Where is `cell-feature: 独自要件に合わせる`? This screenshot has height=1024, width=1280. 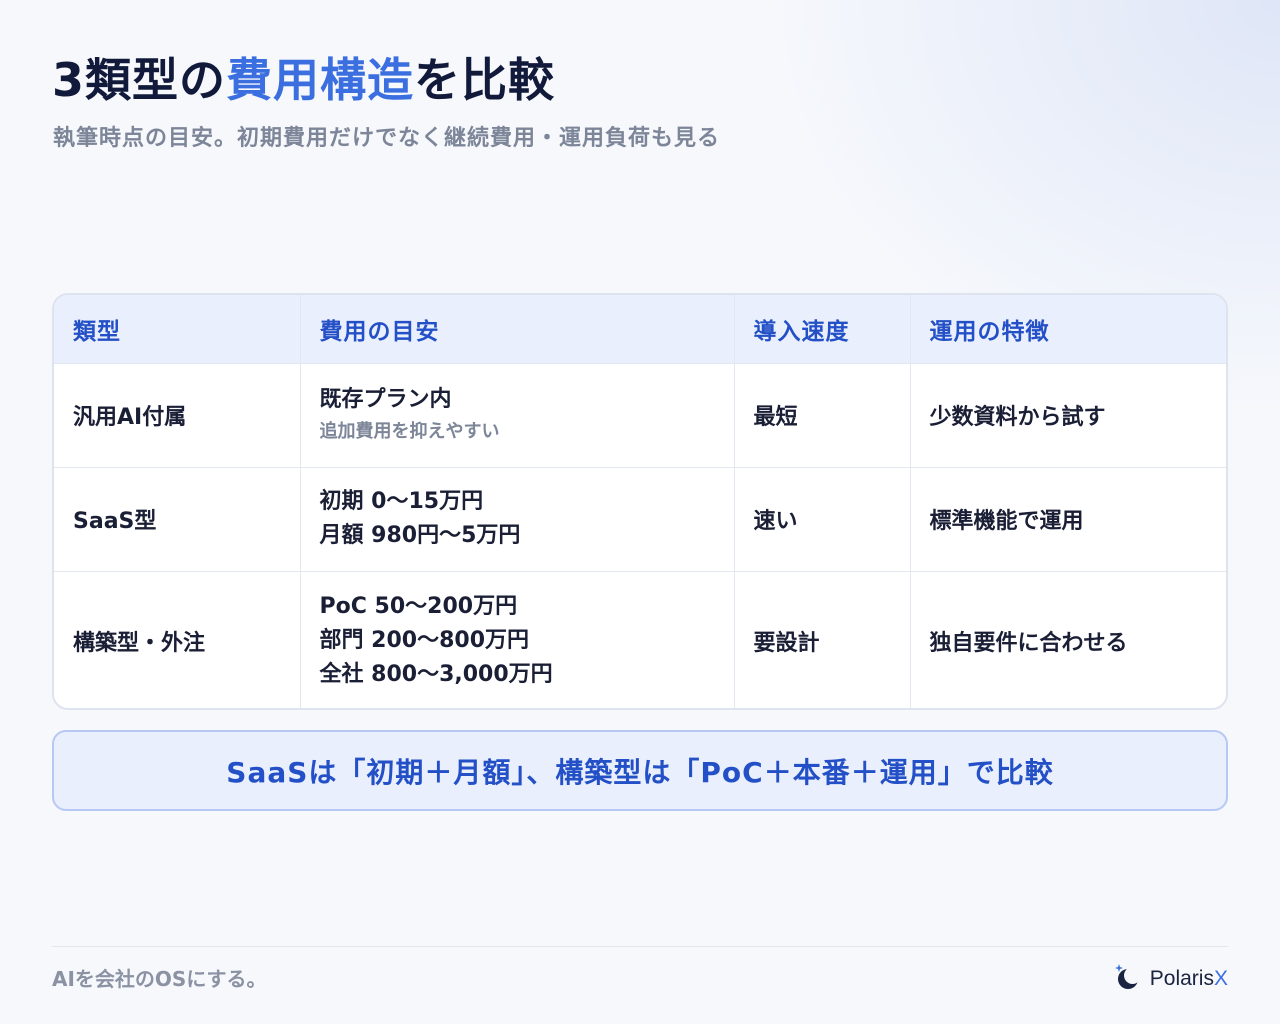 cell-feature: 独自要件に合わせる is located at coordinates (1028, 643).